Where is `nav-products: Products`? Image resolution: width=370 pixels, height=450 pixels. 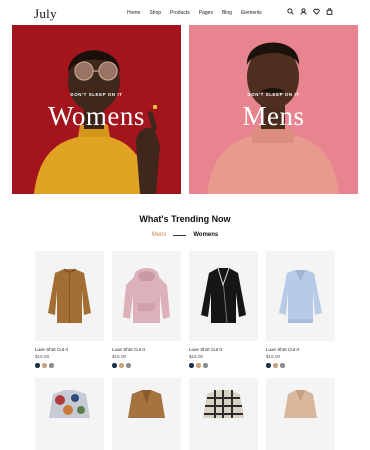
nav-products: Products is located at coordinates (180, 13).